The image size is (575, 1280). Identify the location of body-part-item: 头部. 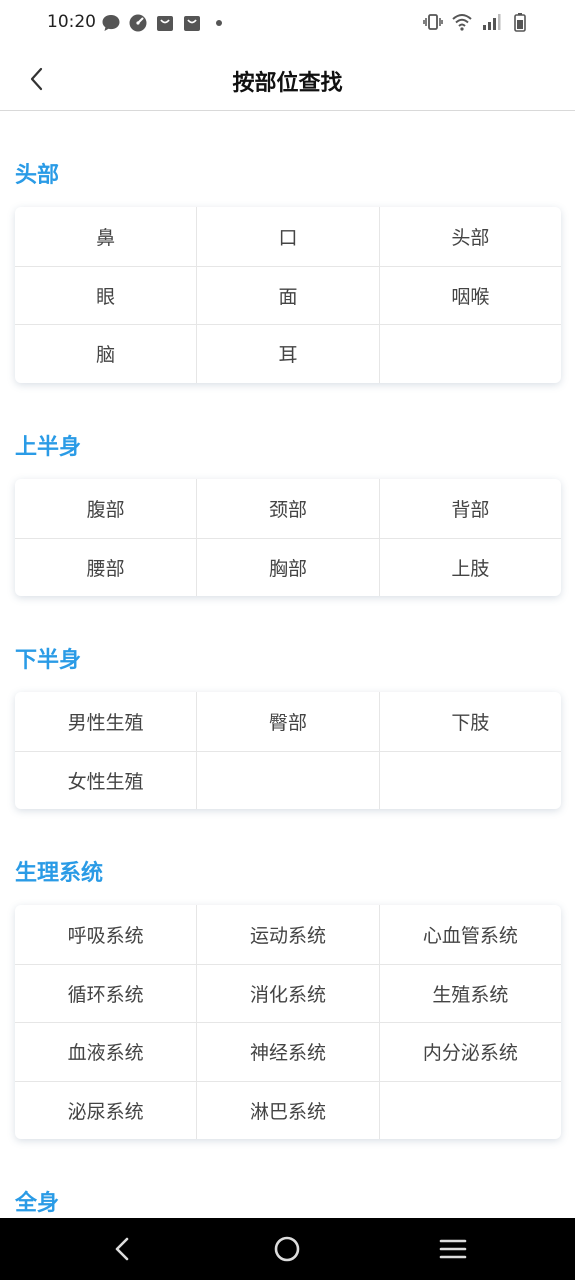
(469, 236).